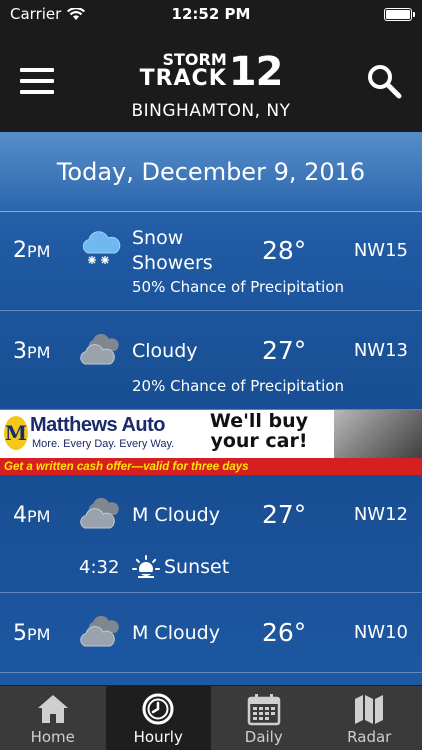 The width and height of the screenshot is (422, 750). Describe the element at coordinates (211, 14) in the screenshot. I see `status-bar: Carrier 12:52 PM` at that location.